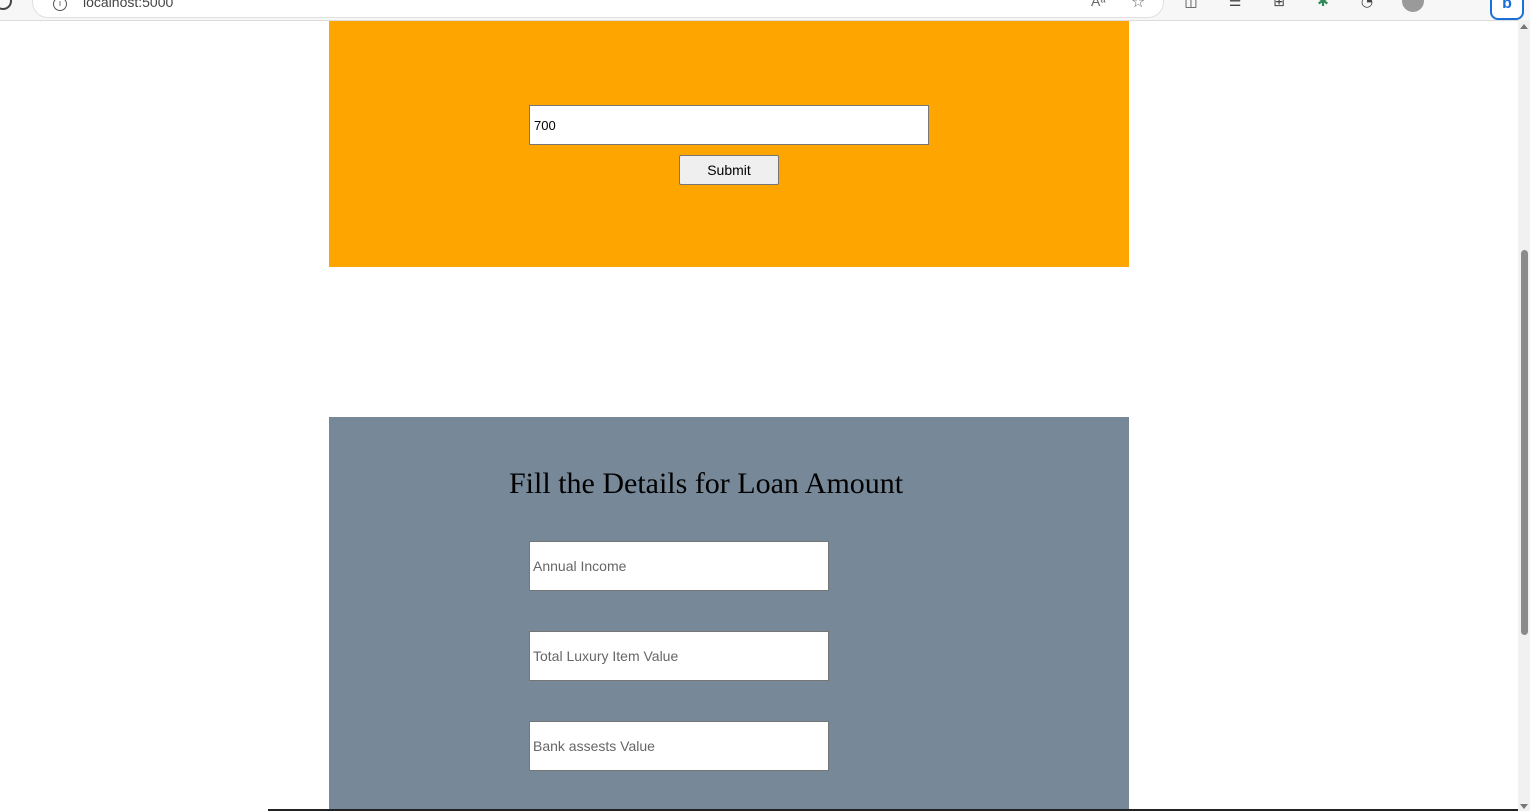 The height and width of the screenshot is (811, 1530). I want to click on bing-chat-icon: b, so click(1507, 10).